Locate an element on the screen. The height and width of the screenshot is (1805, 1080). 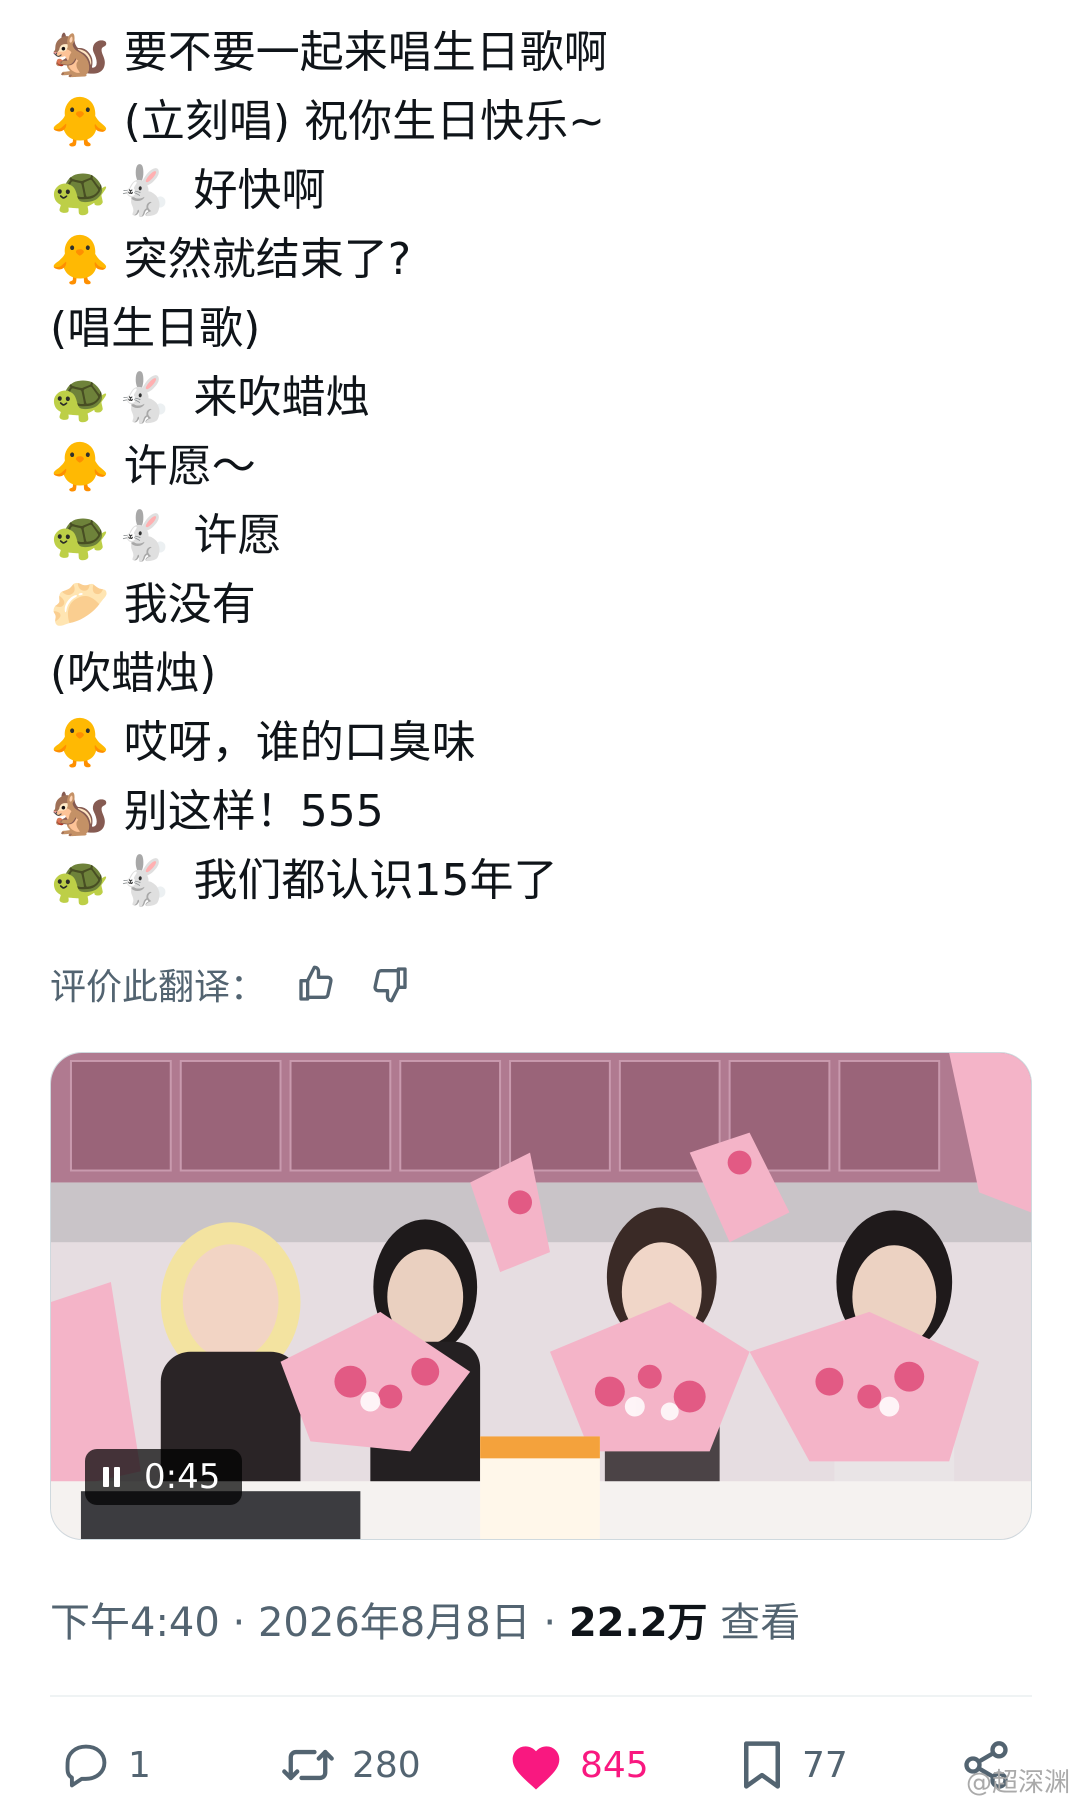
views-count: 22.2万 is located at coordinates (638, 1623).